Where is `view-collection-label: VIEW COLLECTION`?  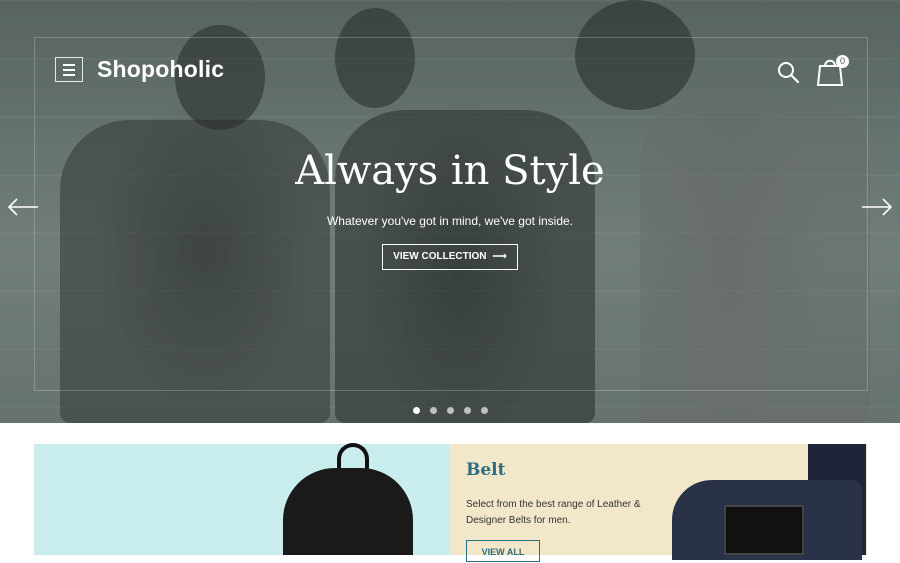 view-collection-label: VIEW COLLECTION is located at coordinates (440, 256).